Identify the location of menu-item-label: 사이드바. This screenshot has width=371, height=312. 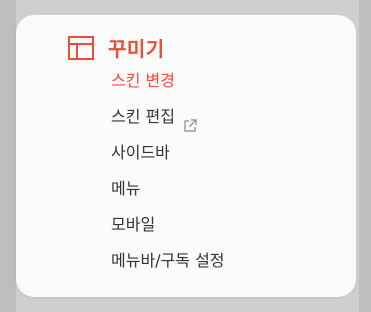
(140, 152).